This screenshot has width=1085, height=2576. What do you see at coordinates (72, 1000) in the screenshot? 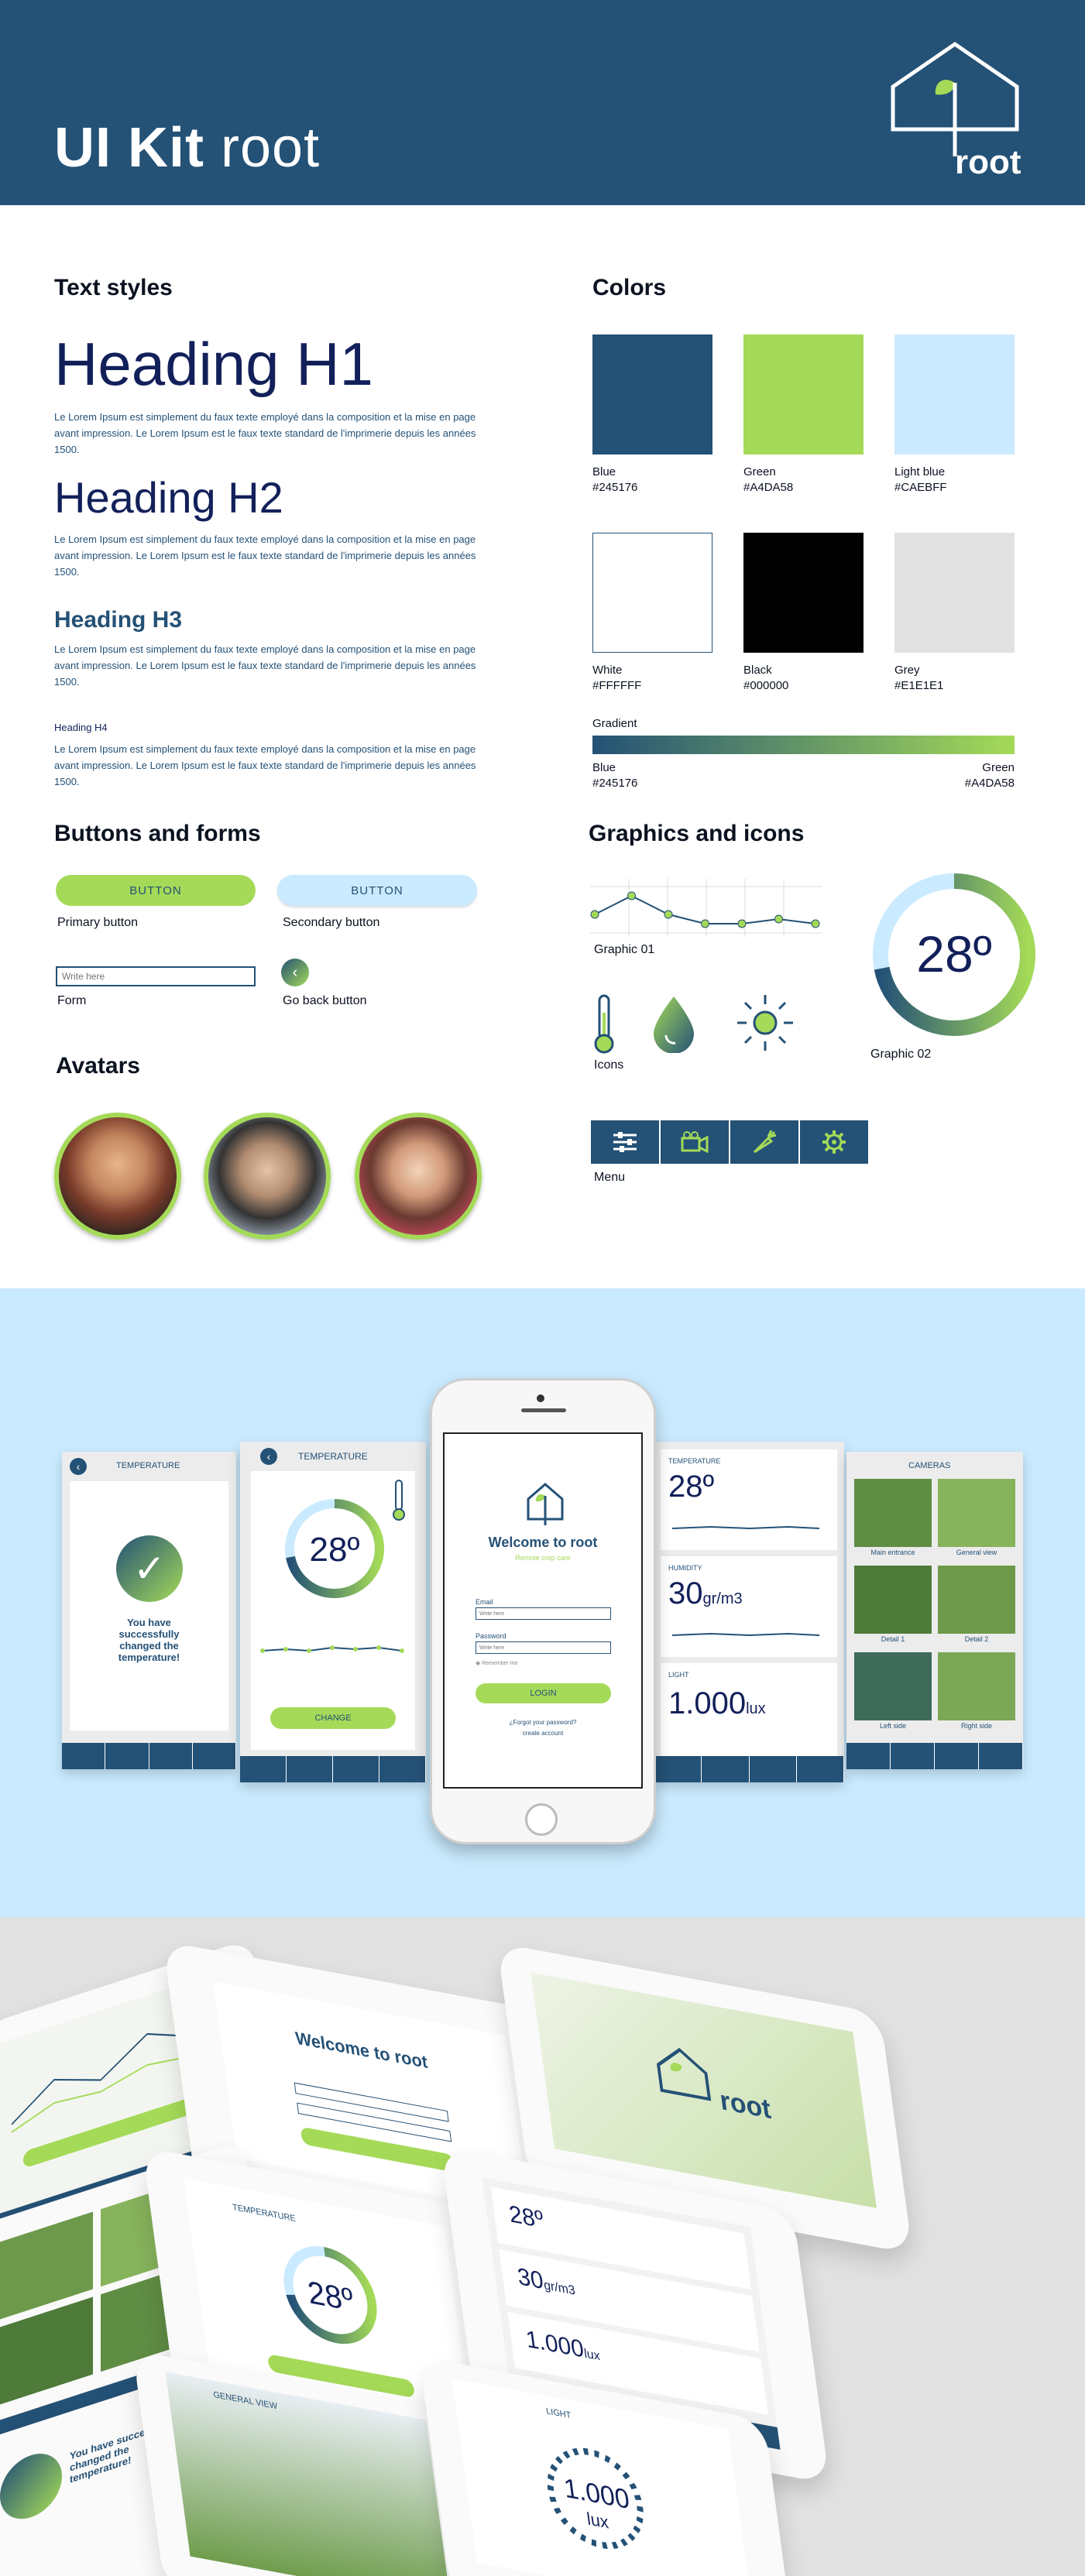
I see `form-label: Form` at bounding box center [72, 1000].